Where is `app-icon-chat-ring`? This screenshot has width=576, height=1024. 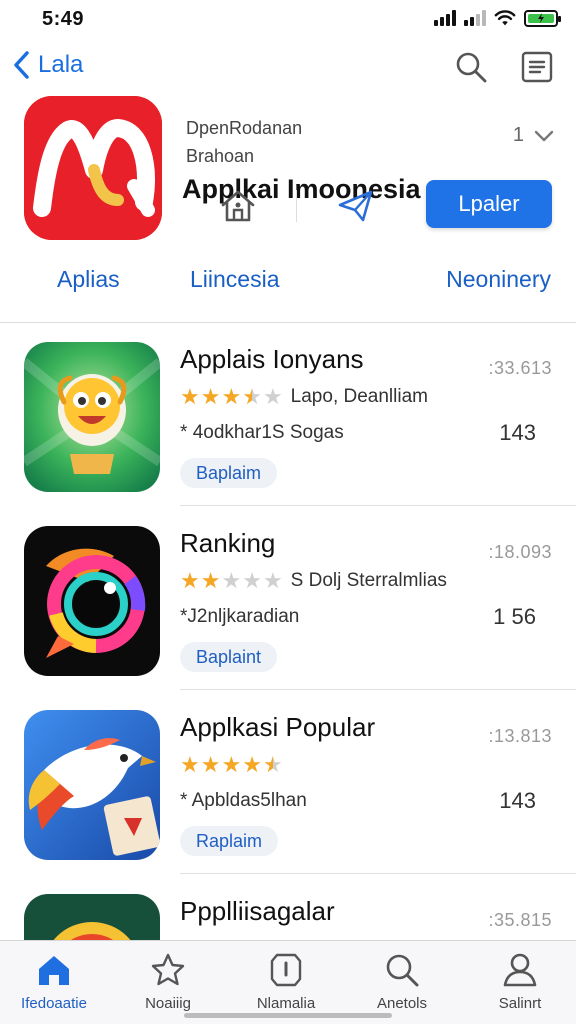 app-icon-chat-ring is located at coordinates (92, 601).